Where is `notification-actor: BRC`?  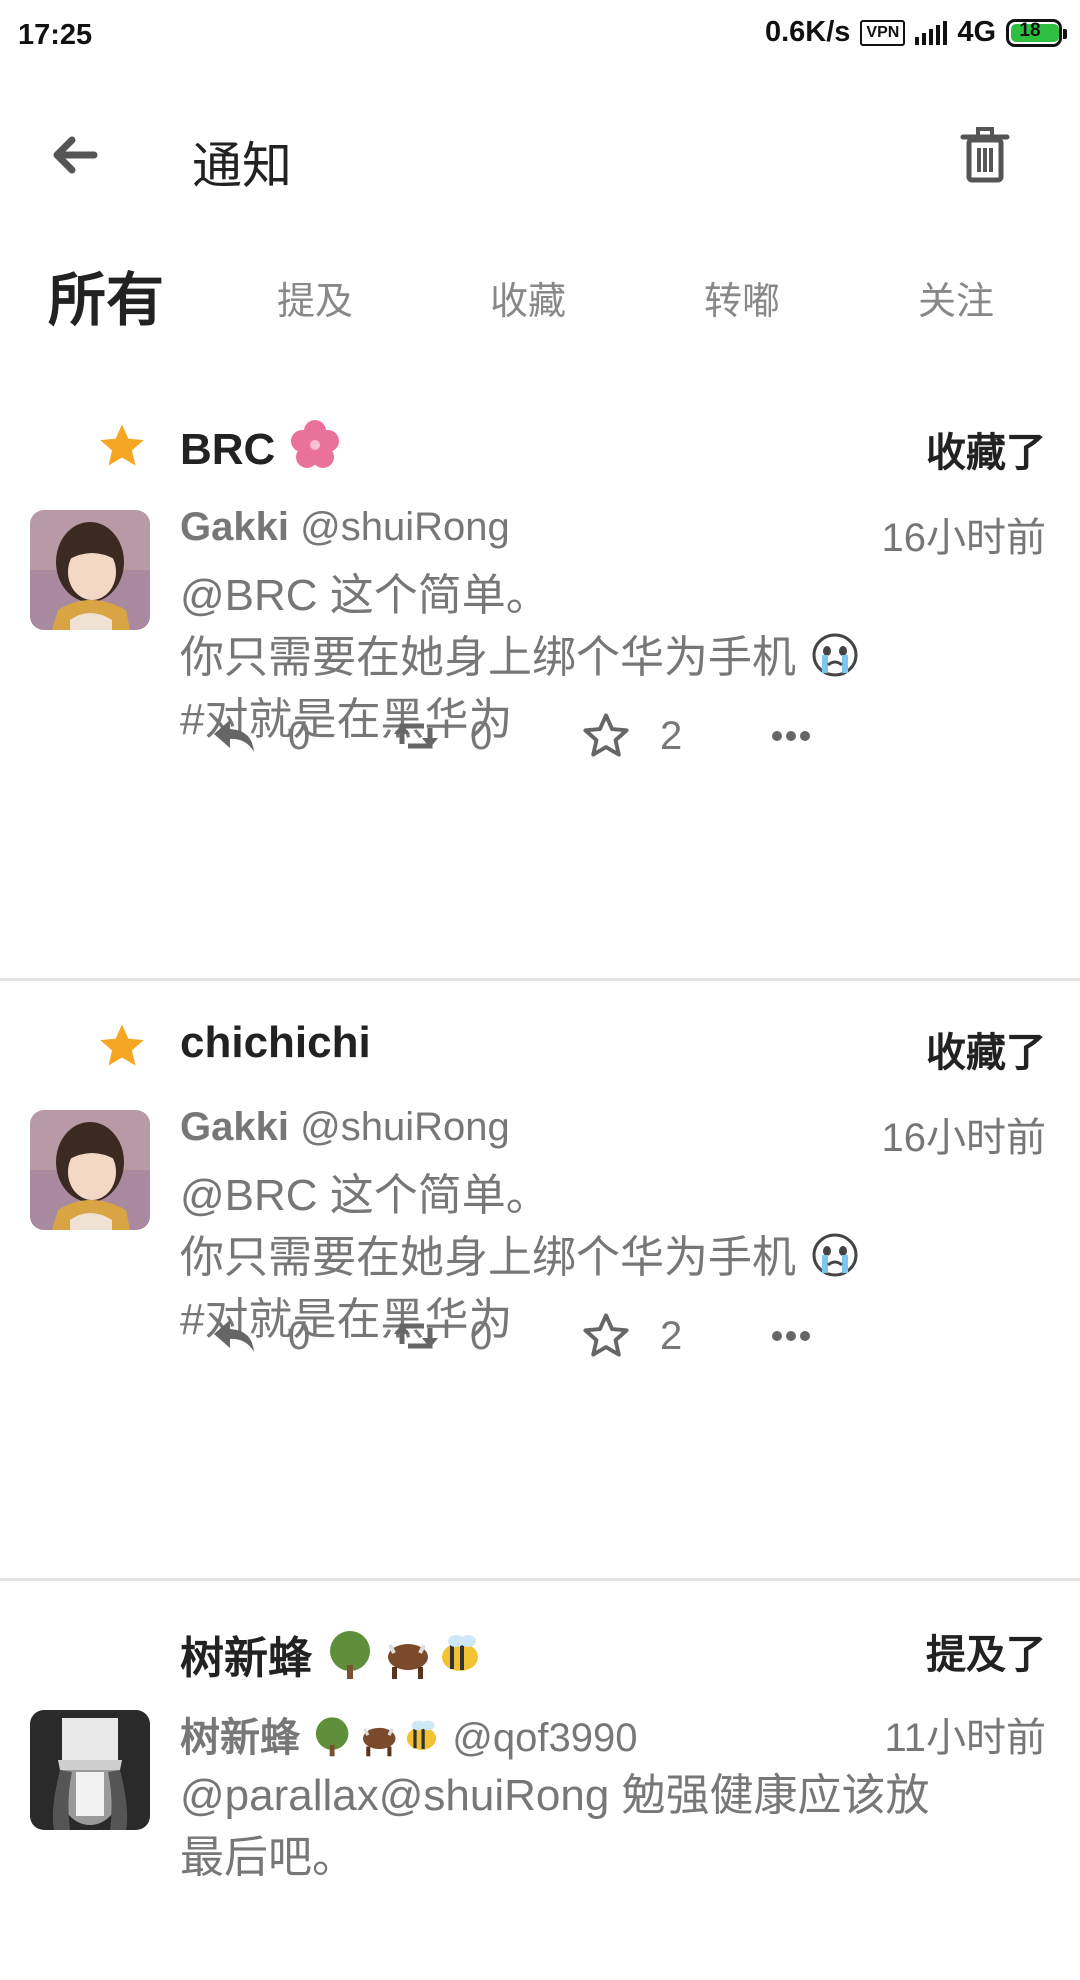 notification-actor: BRC is located at coordinates (261, 446).